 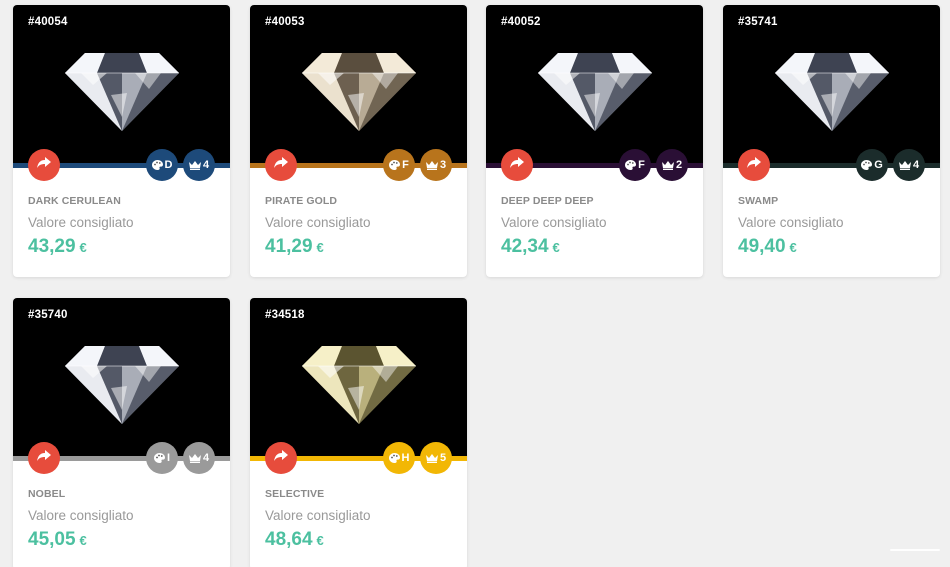 What do you see at coordinates (547, 201) in the screenshot?
I see `product-name: DEEP DEEP DEEP` at bounding box center [547, 201].